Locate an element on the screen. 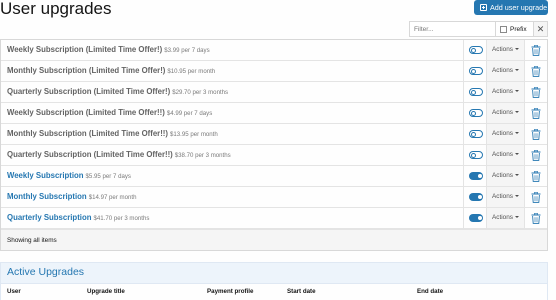 This screenshot has width=556, height=300. upgrade-price: $5.95 per 7 days is located at coordinates (108, 176).